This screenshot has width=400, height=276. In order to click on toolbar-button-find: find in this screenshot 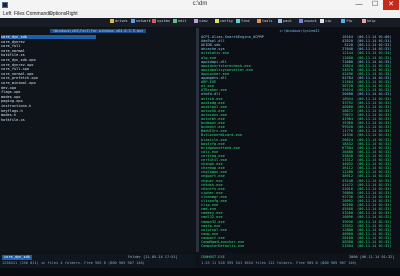, I will do `click(242, 21)`.